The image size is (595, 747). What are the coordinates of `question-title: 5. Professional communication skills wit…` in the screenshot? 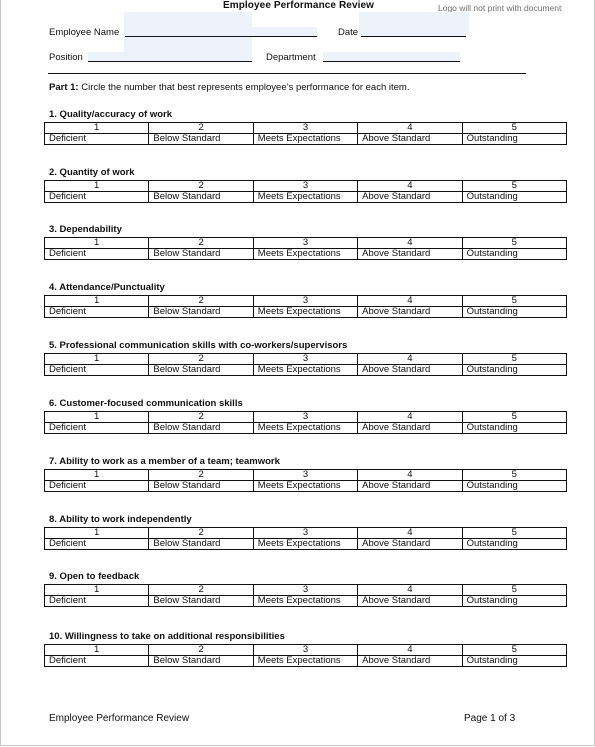 It's located at (198, 345).